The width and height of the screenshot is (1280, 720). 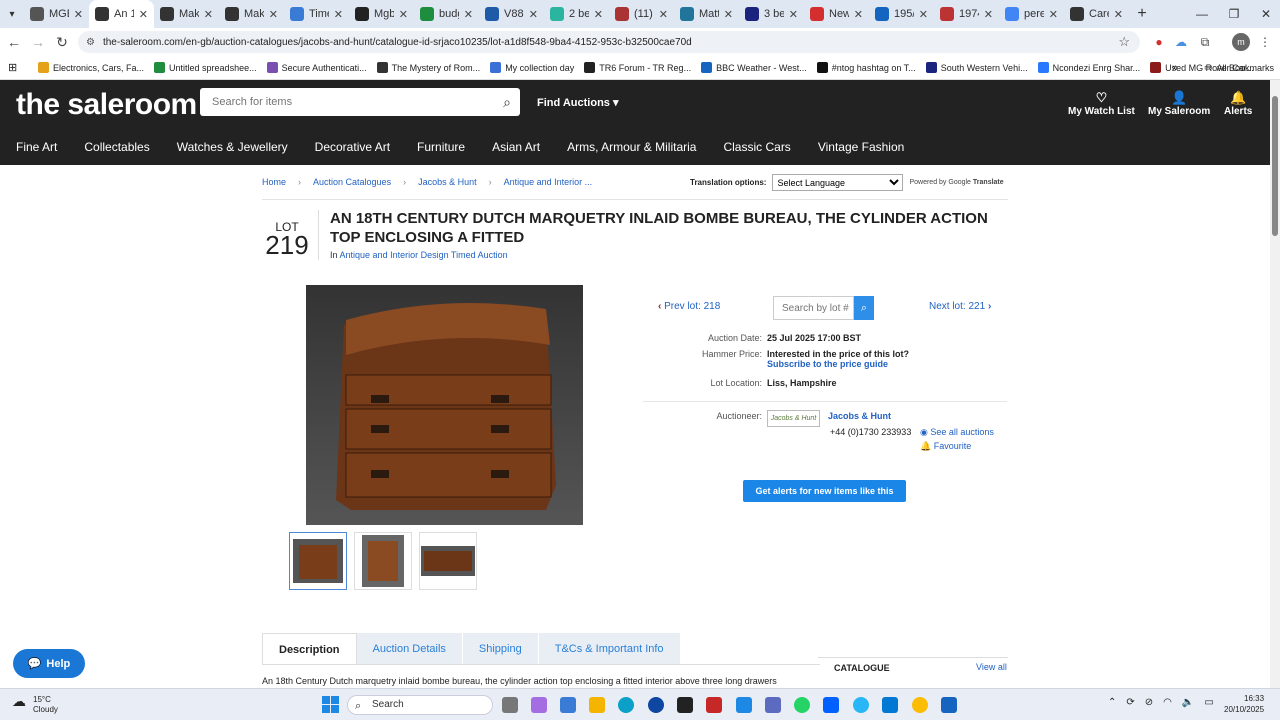 What do you see at coordinates (831, 705) in the screenshot?
I see `dropbox-icon` at bounding box center [831, 705].